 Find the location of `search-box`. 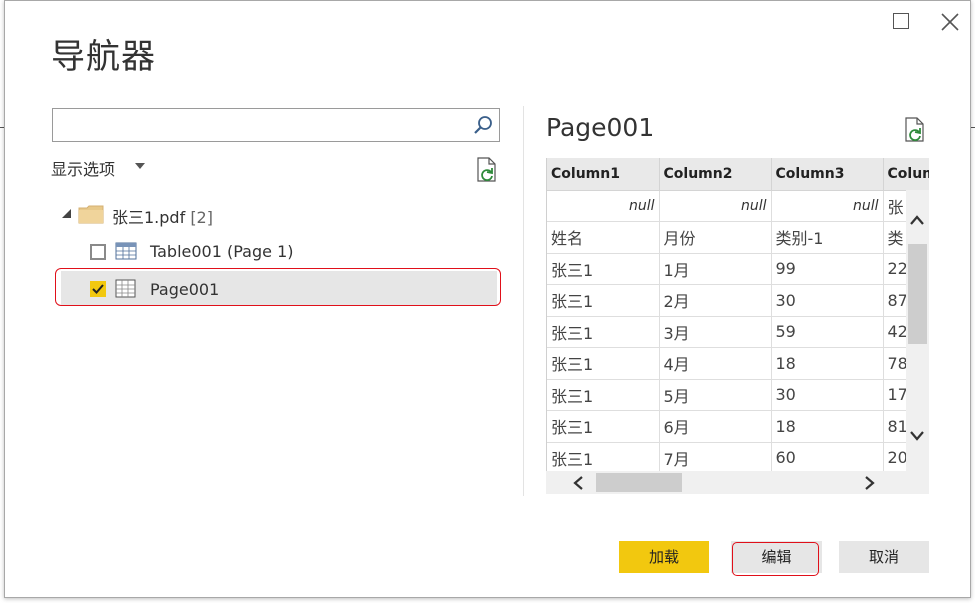

search-box is located at coordinates (276, 125).